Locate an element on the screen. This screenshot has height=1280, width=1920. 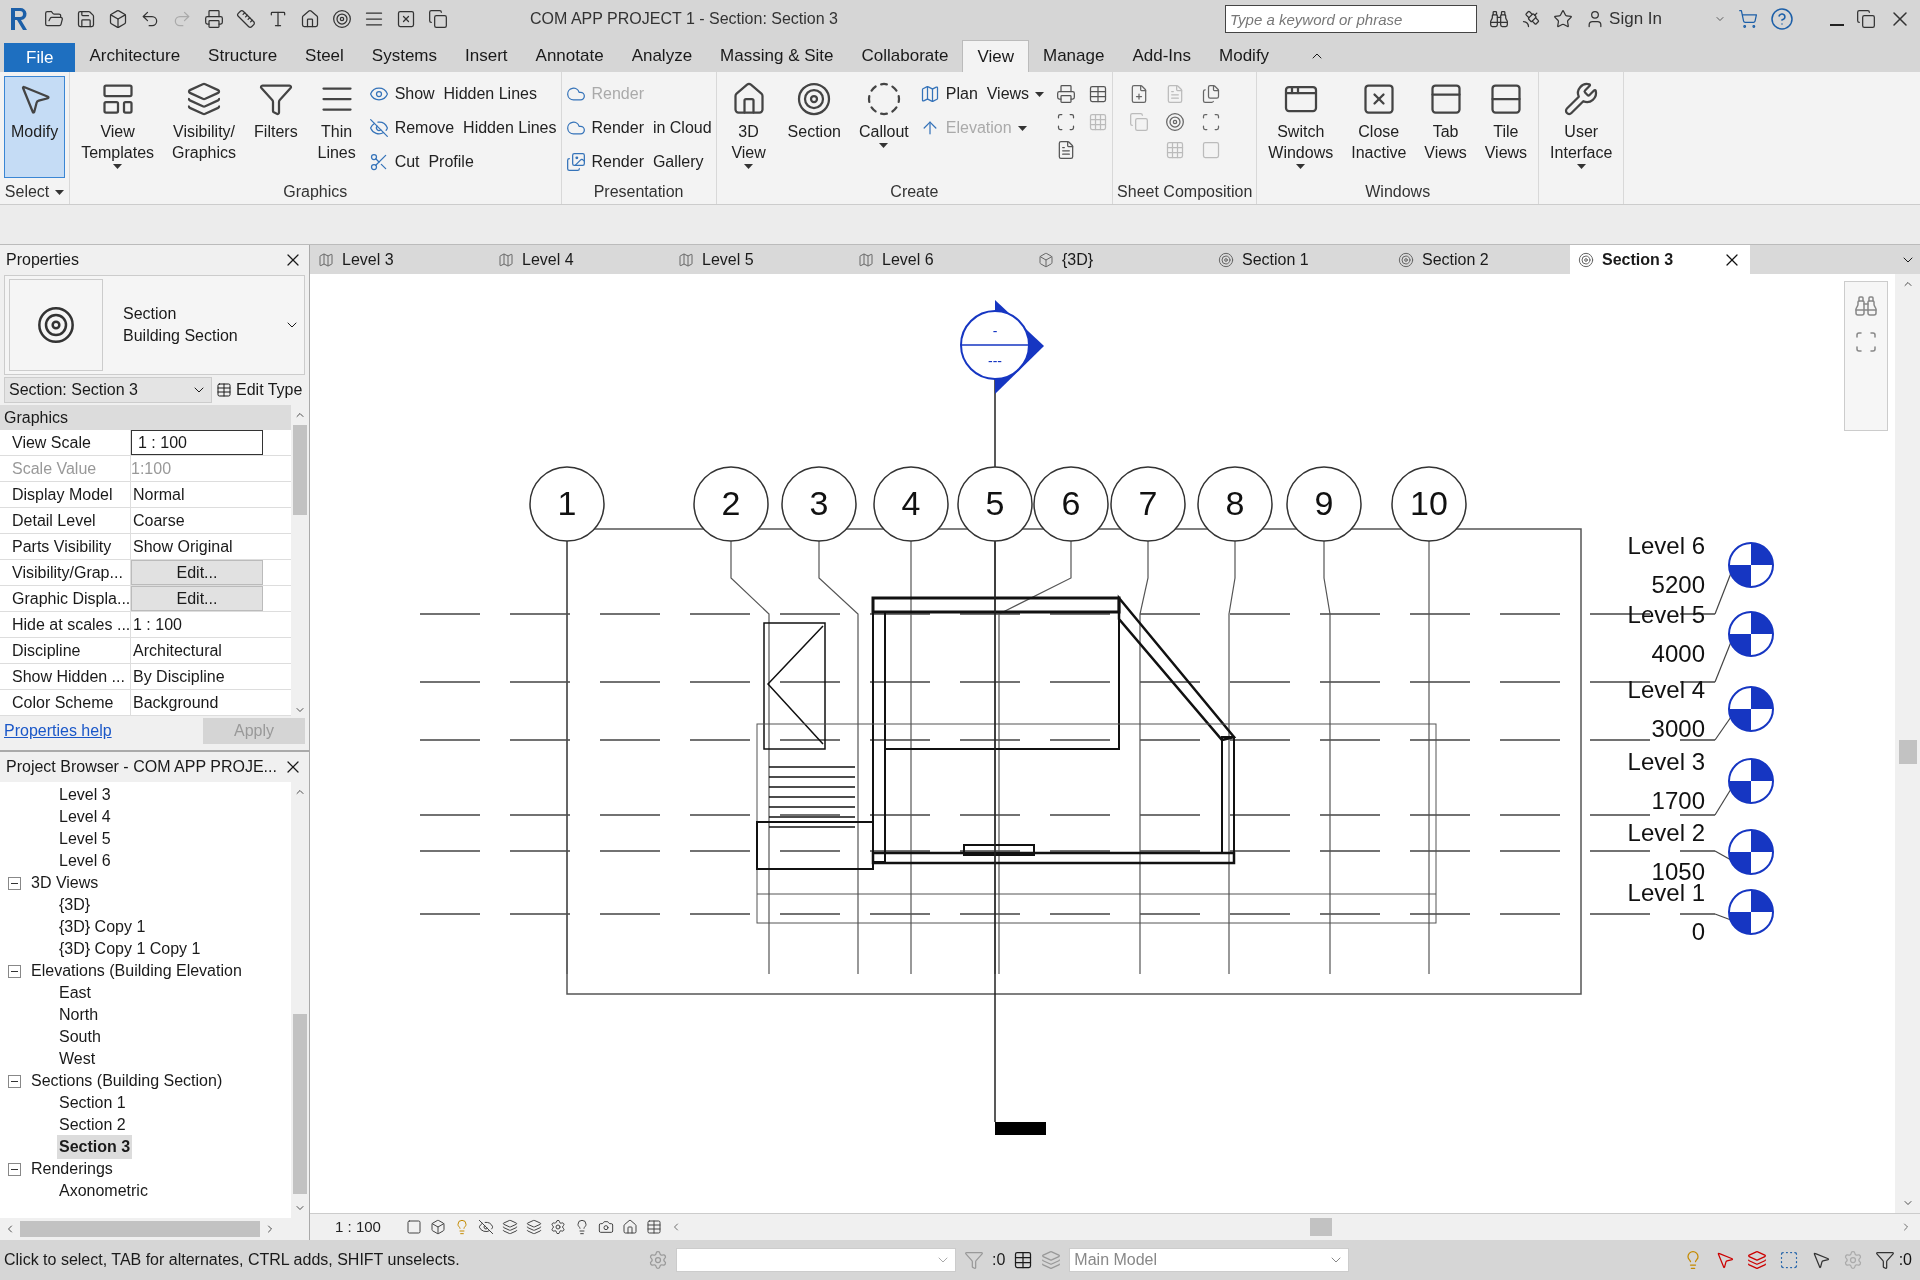
browser-item: Level 4 is located at coordinates (85, 817).